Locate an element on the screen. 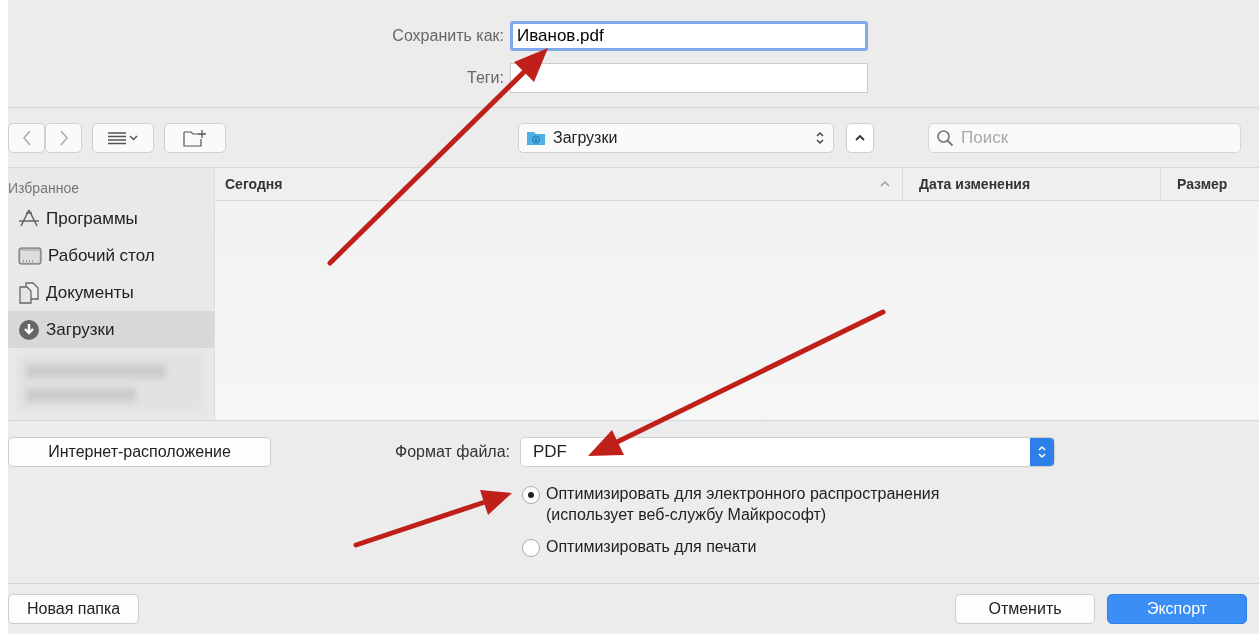 This screenshot has width=1259, height=634. radio-sublabel: (использует веб-службу Майкрософт) is located at coordinates (687, 515).